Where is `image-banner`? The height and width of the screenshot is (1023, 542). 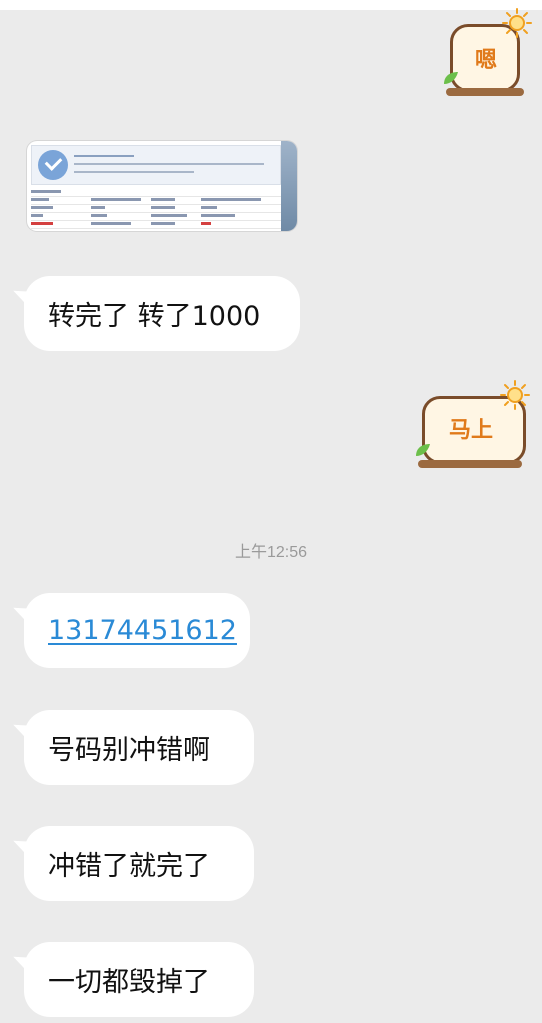 image-banner is located at coordinates (156, 165).